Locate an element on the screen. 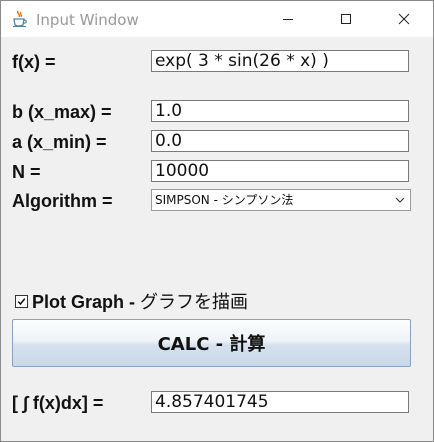 The height and width of the screenshot is (442, 434). fx-label: f(x) = is located at coordinates (34, 62).